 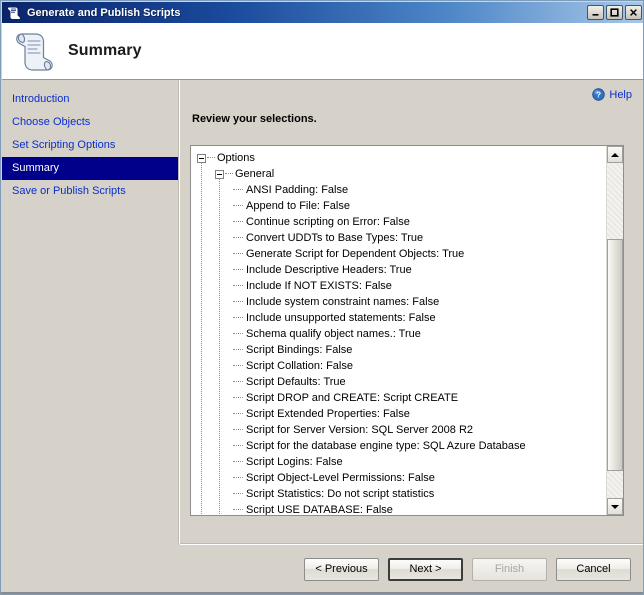 What do you see at coordinates (401, 366) in the screenshot?
I see `tree-leaf: Script Collation: False` at bounding box center [401, 366].